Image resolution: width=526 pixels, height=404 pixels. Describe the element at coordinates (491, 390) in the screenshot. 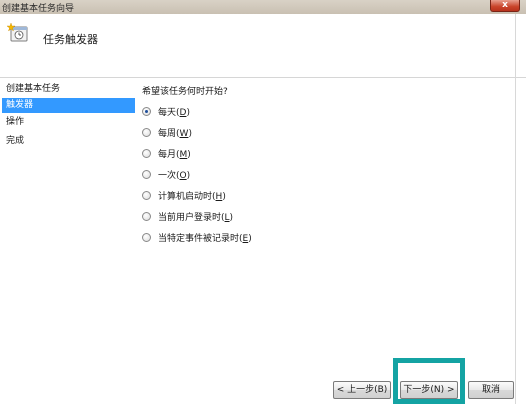

I see `cancel-button: 取消` at that location.